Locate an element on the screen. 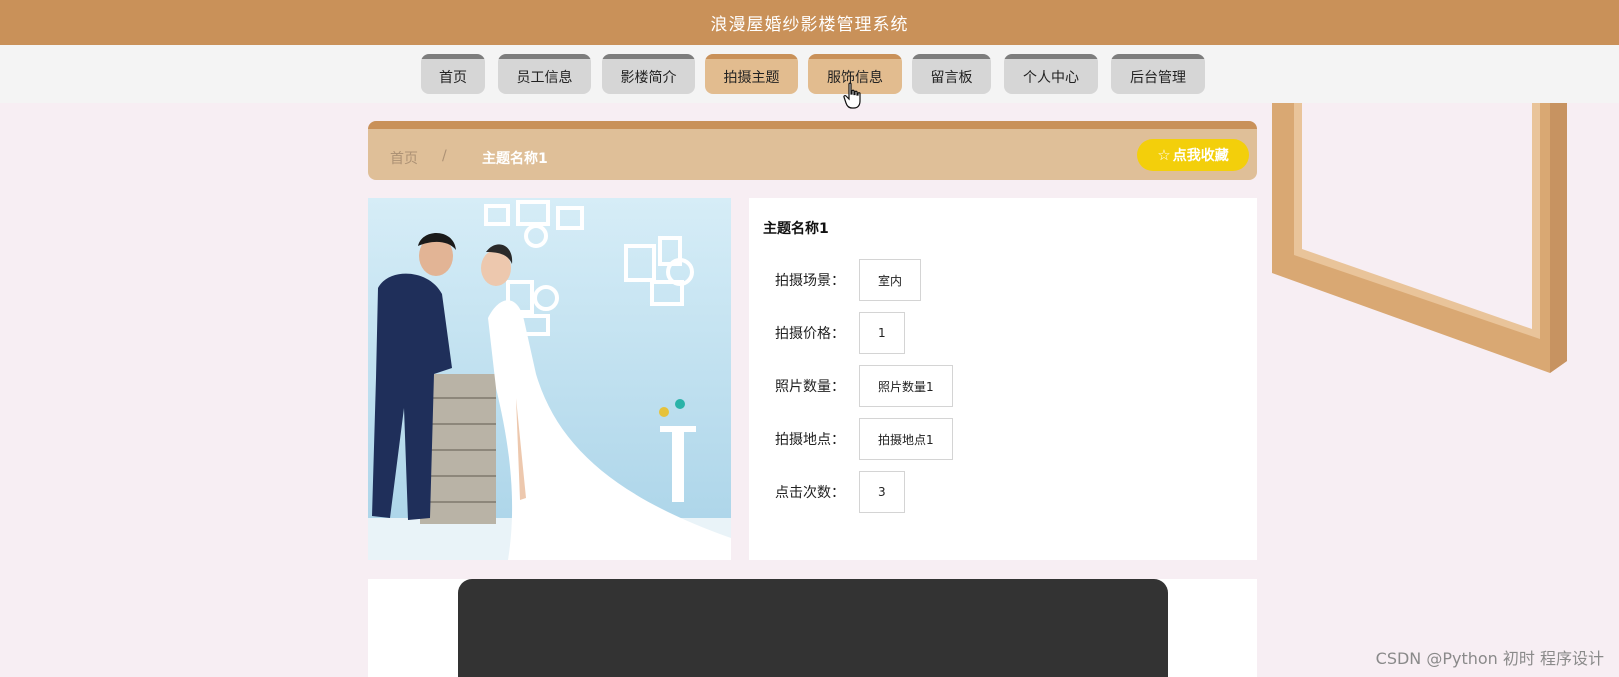 The height and width of the screenshot is (677, 1619). field-shoot-location: 拍摄地点： 拍摄地点1 is located at coordinates (864, 439).